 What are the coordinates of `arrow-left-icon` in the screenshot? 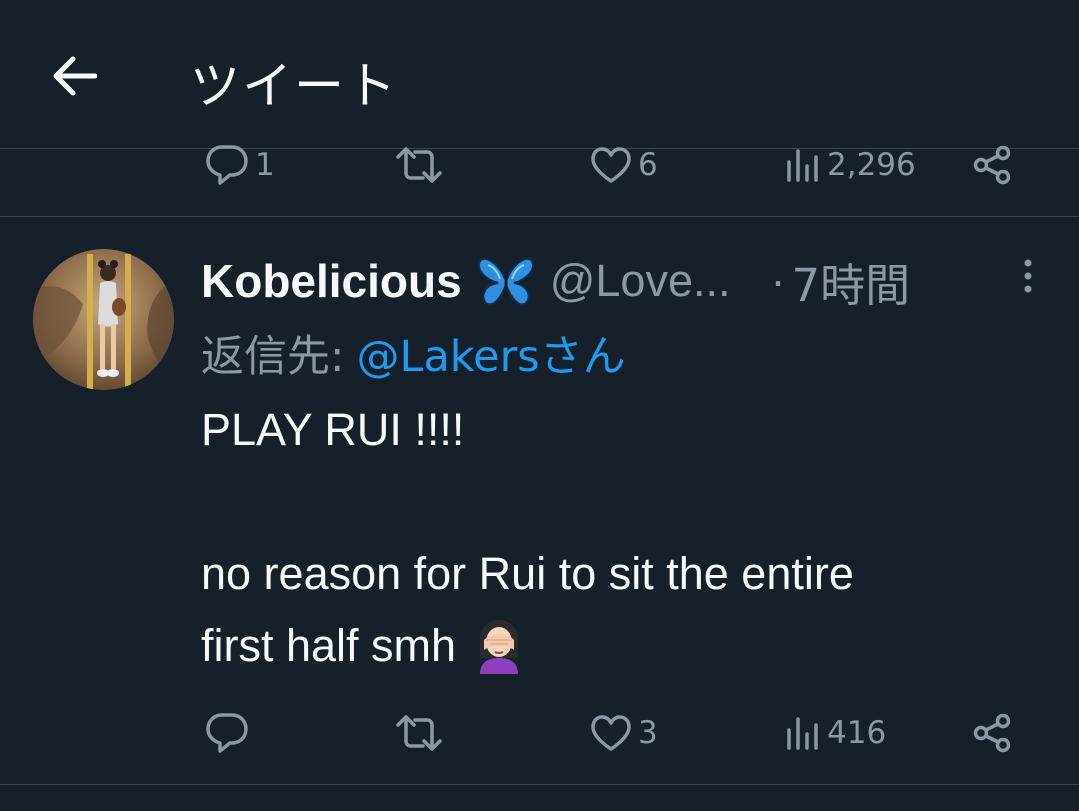 It's located at (75, 76).